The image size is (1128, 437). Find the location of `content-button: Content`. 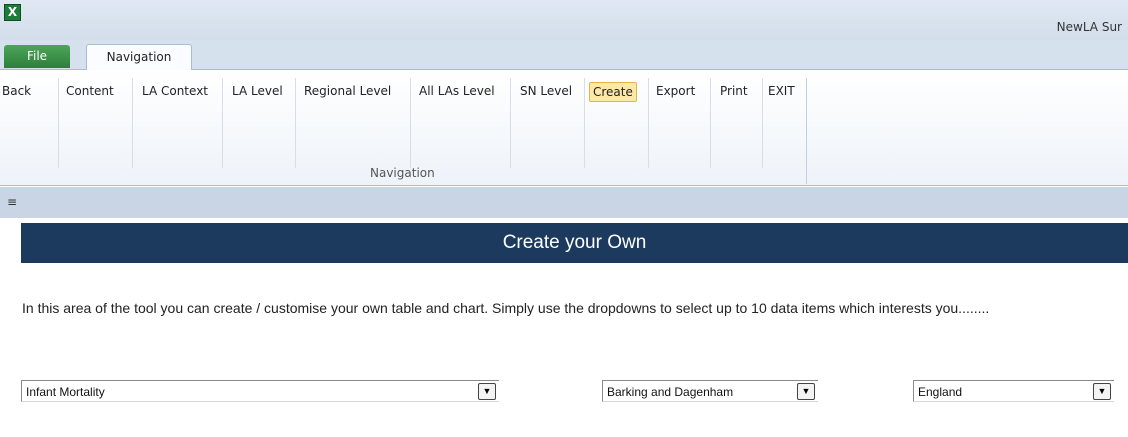

content-button: Content is located at coordinates (90, 92).